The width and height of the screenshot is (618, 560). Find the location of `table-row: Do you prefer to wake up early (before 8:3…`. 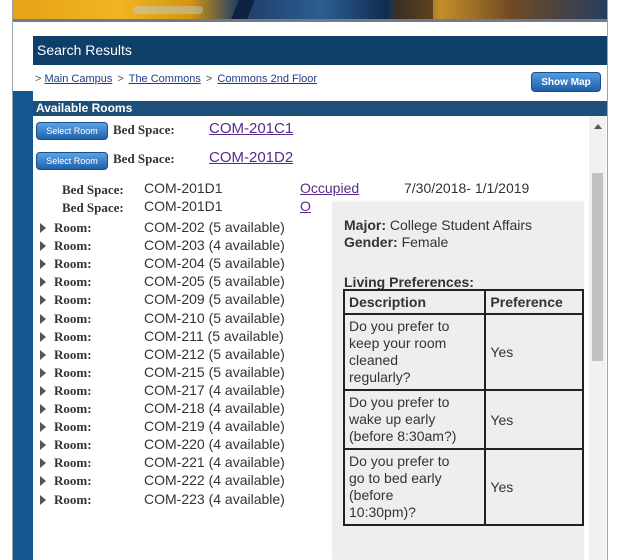

table-row: Do you prefer to wake up early (before 8:3… is located at coordinates (463, 419).